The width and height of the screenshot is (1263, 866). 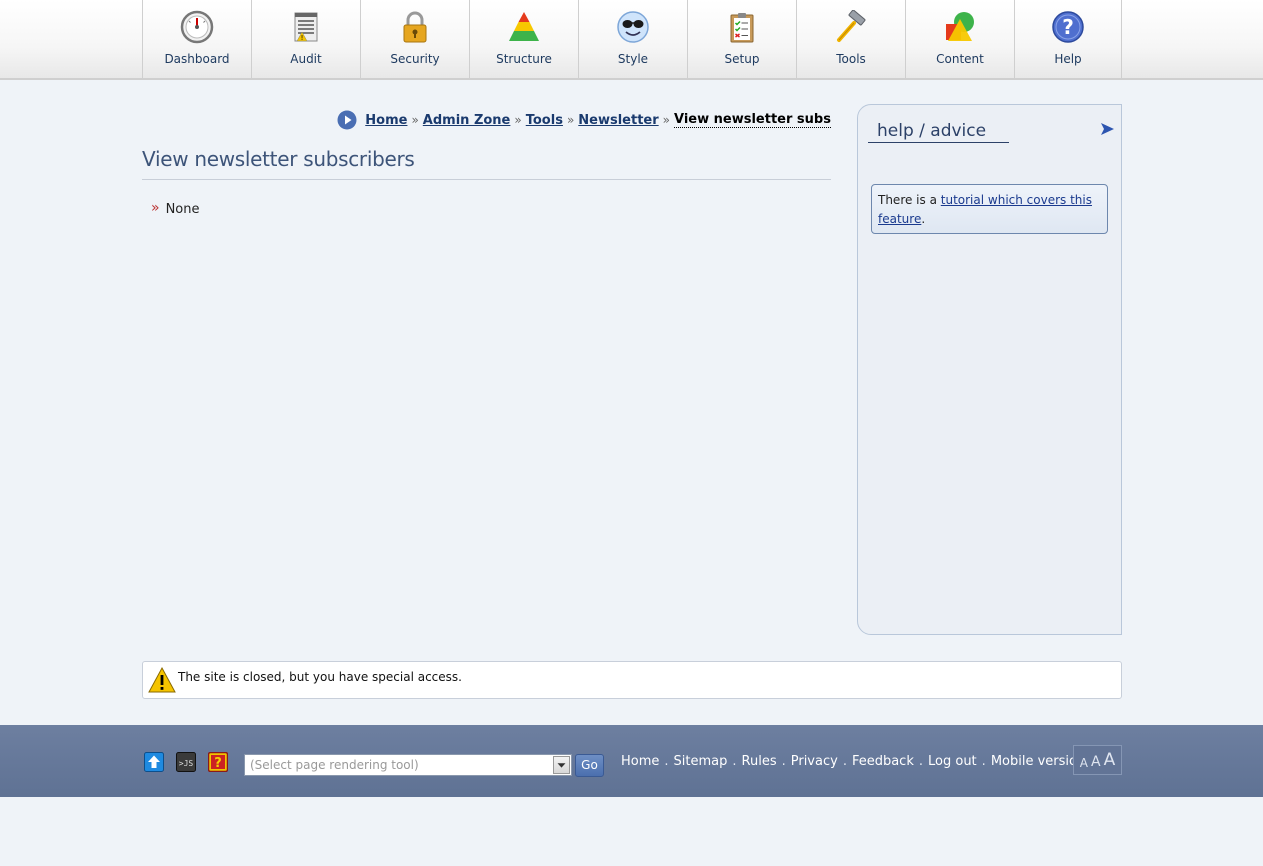 What do you see at coordinates (923, 219) in the screenshot?
I see `help-text-end: .` at bounding box center [923, 219].